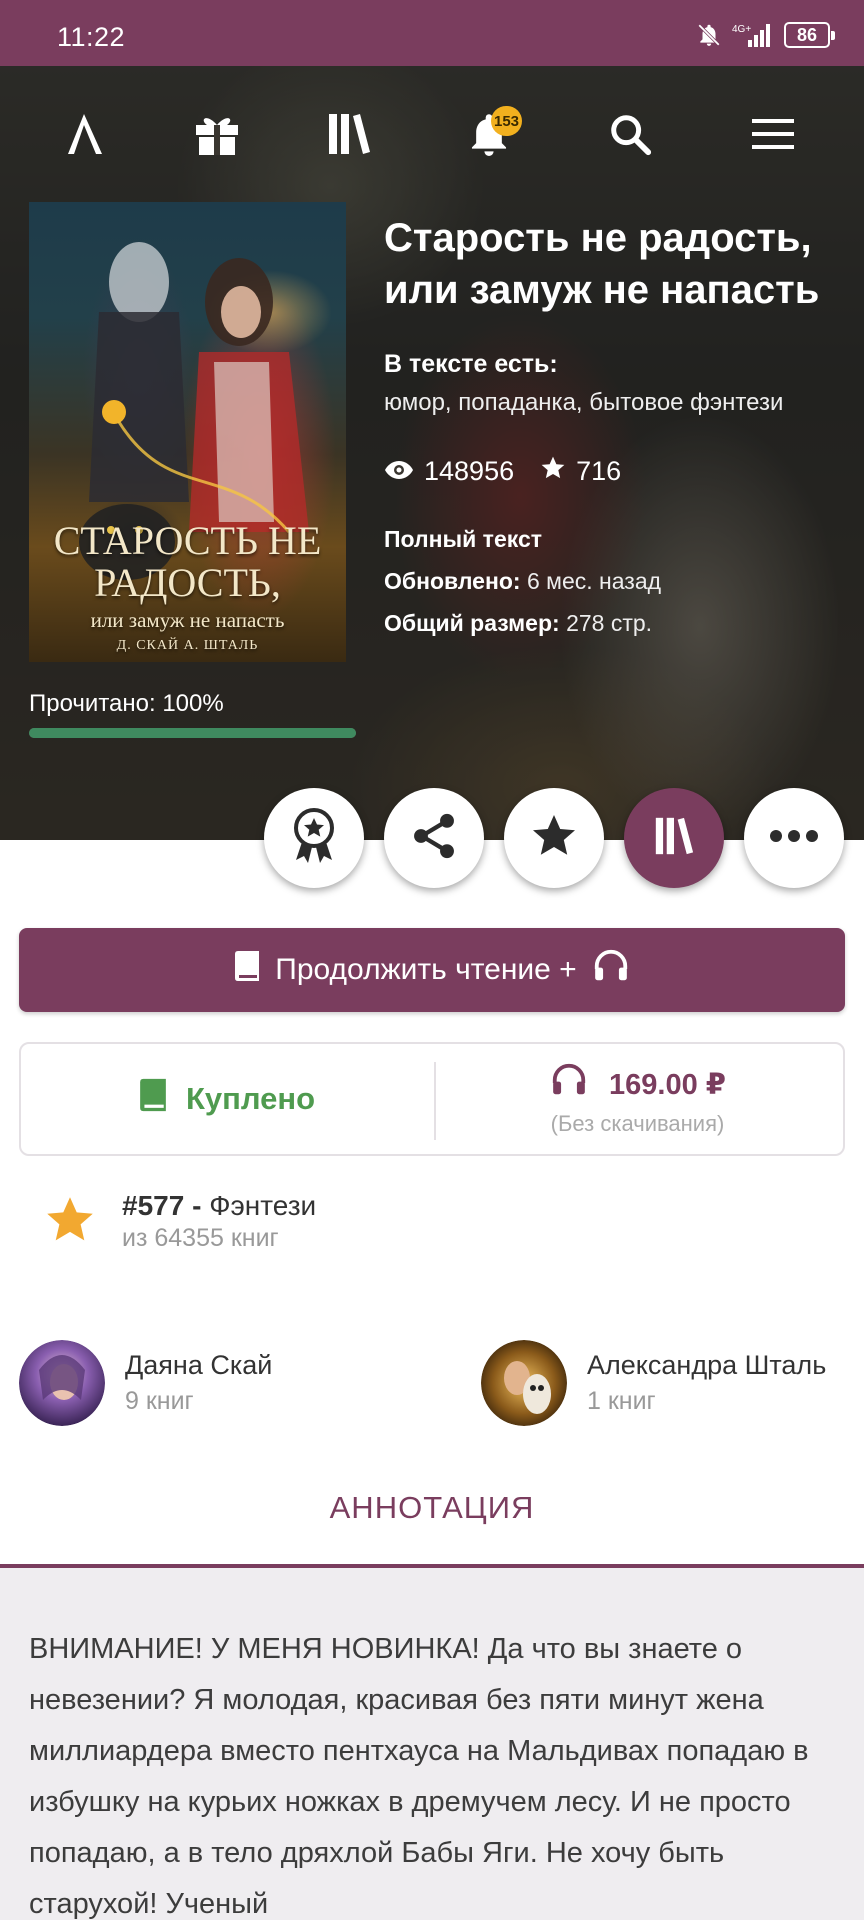  Describe the element at coordinates (217, 134) in the screenshot. I see `gift-icon` at that location.